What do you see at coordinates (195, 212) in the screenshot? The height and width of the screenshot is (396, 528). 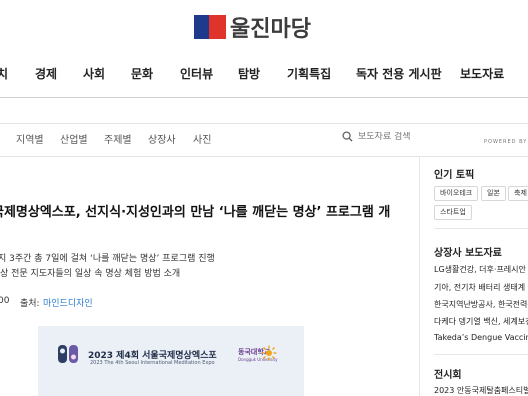 I see `article-headline: 국제명상엑스포, 선지식·지성인과의 만남 ‘나를 깨닫는 명상’ 프로그램 개` at bounding box center [195, 212].